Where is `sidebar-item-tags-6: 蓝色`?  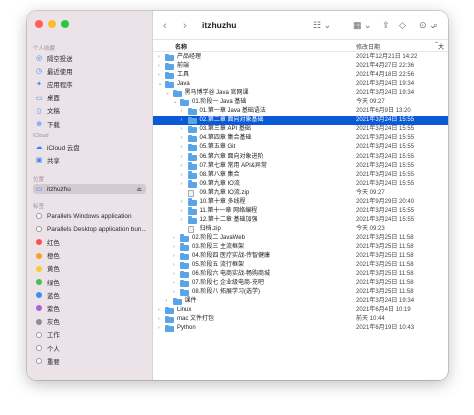 sidebar-item-tags-6: 蓝色 is located at coordinates (89, 295).